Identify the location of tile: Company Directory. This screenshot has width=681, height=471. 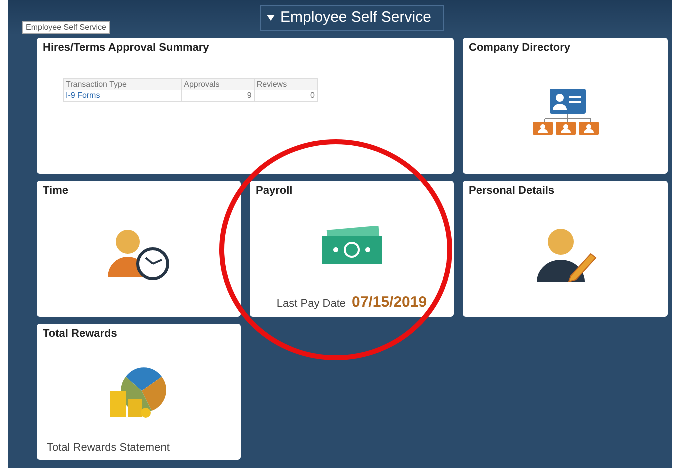
(565, 106).